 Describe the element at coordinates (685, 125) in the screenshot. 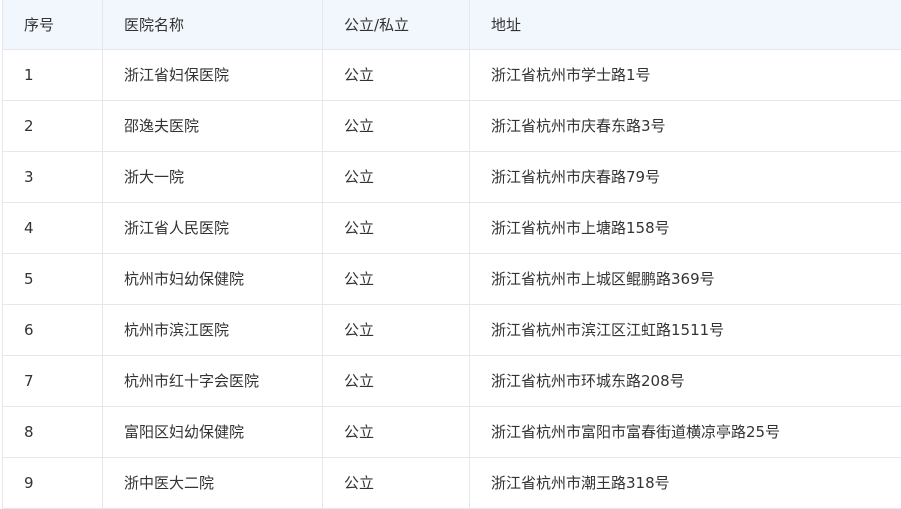

I see `cell-address: 浙江省杭州市庆春东路3号` at that location.